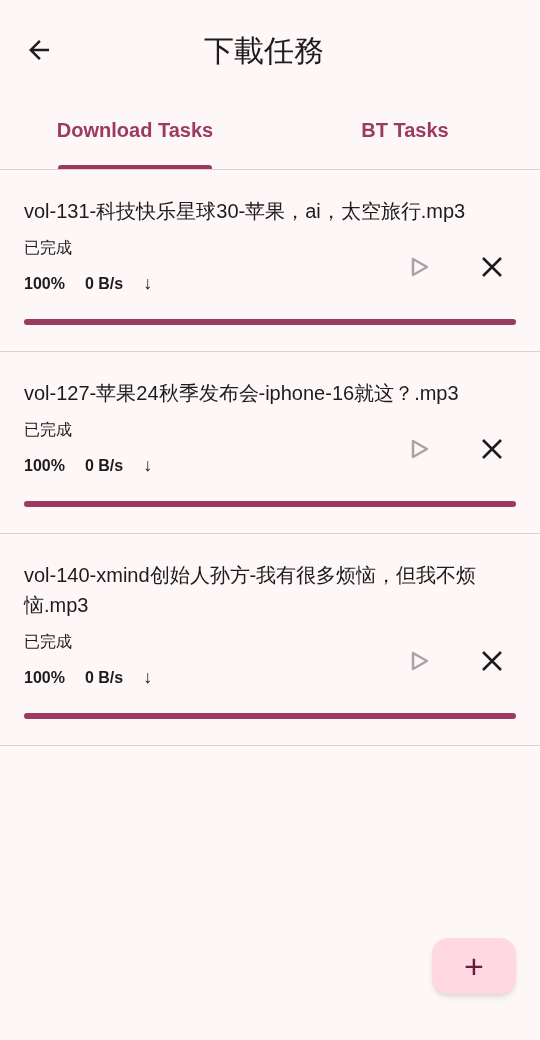 The width and height of the screenshot is (540, 1040). What do you see at coordinates (135, 134) in the screenshot?
I see `tab: Download Tasks` at bounding box center [135, 134].